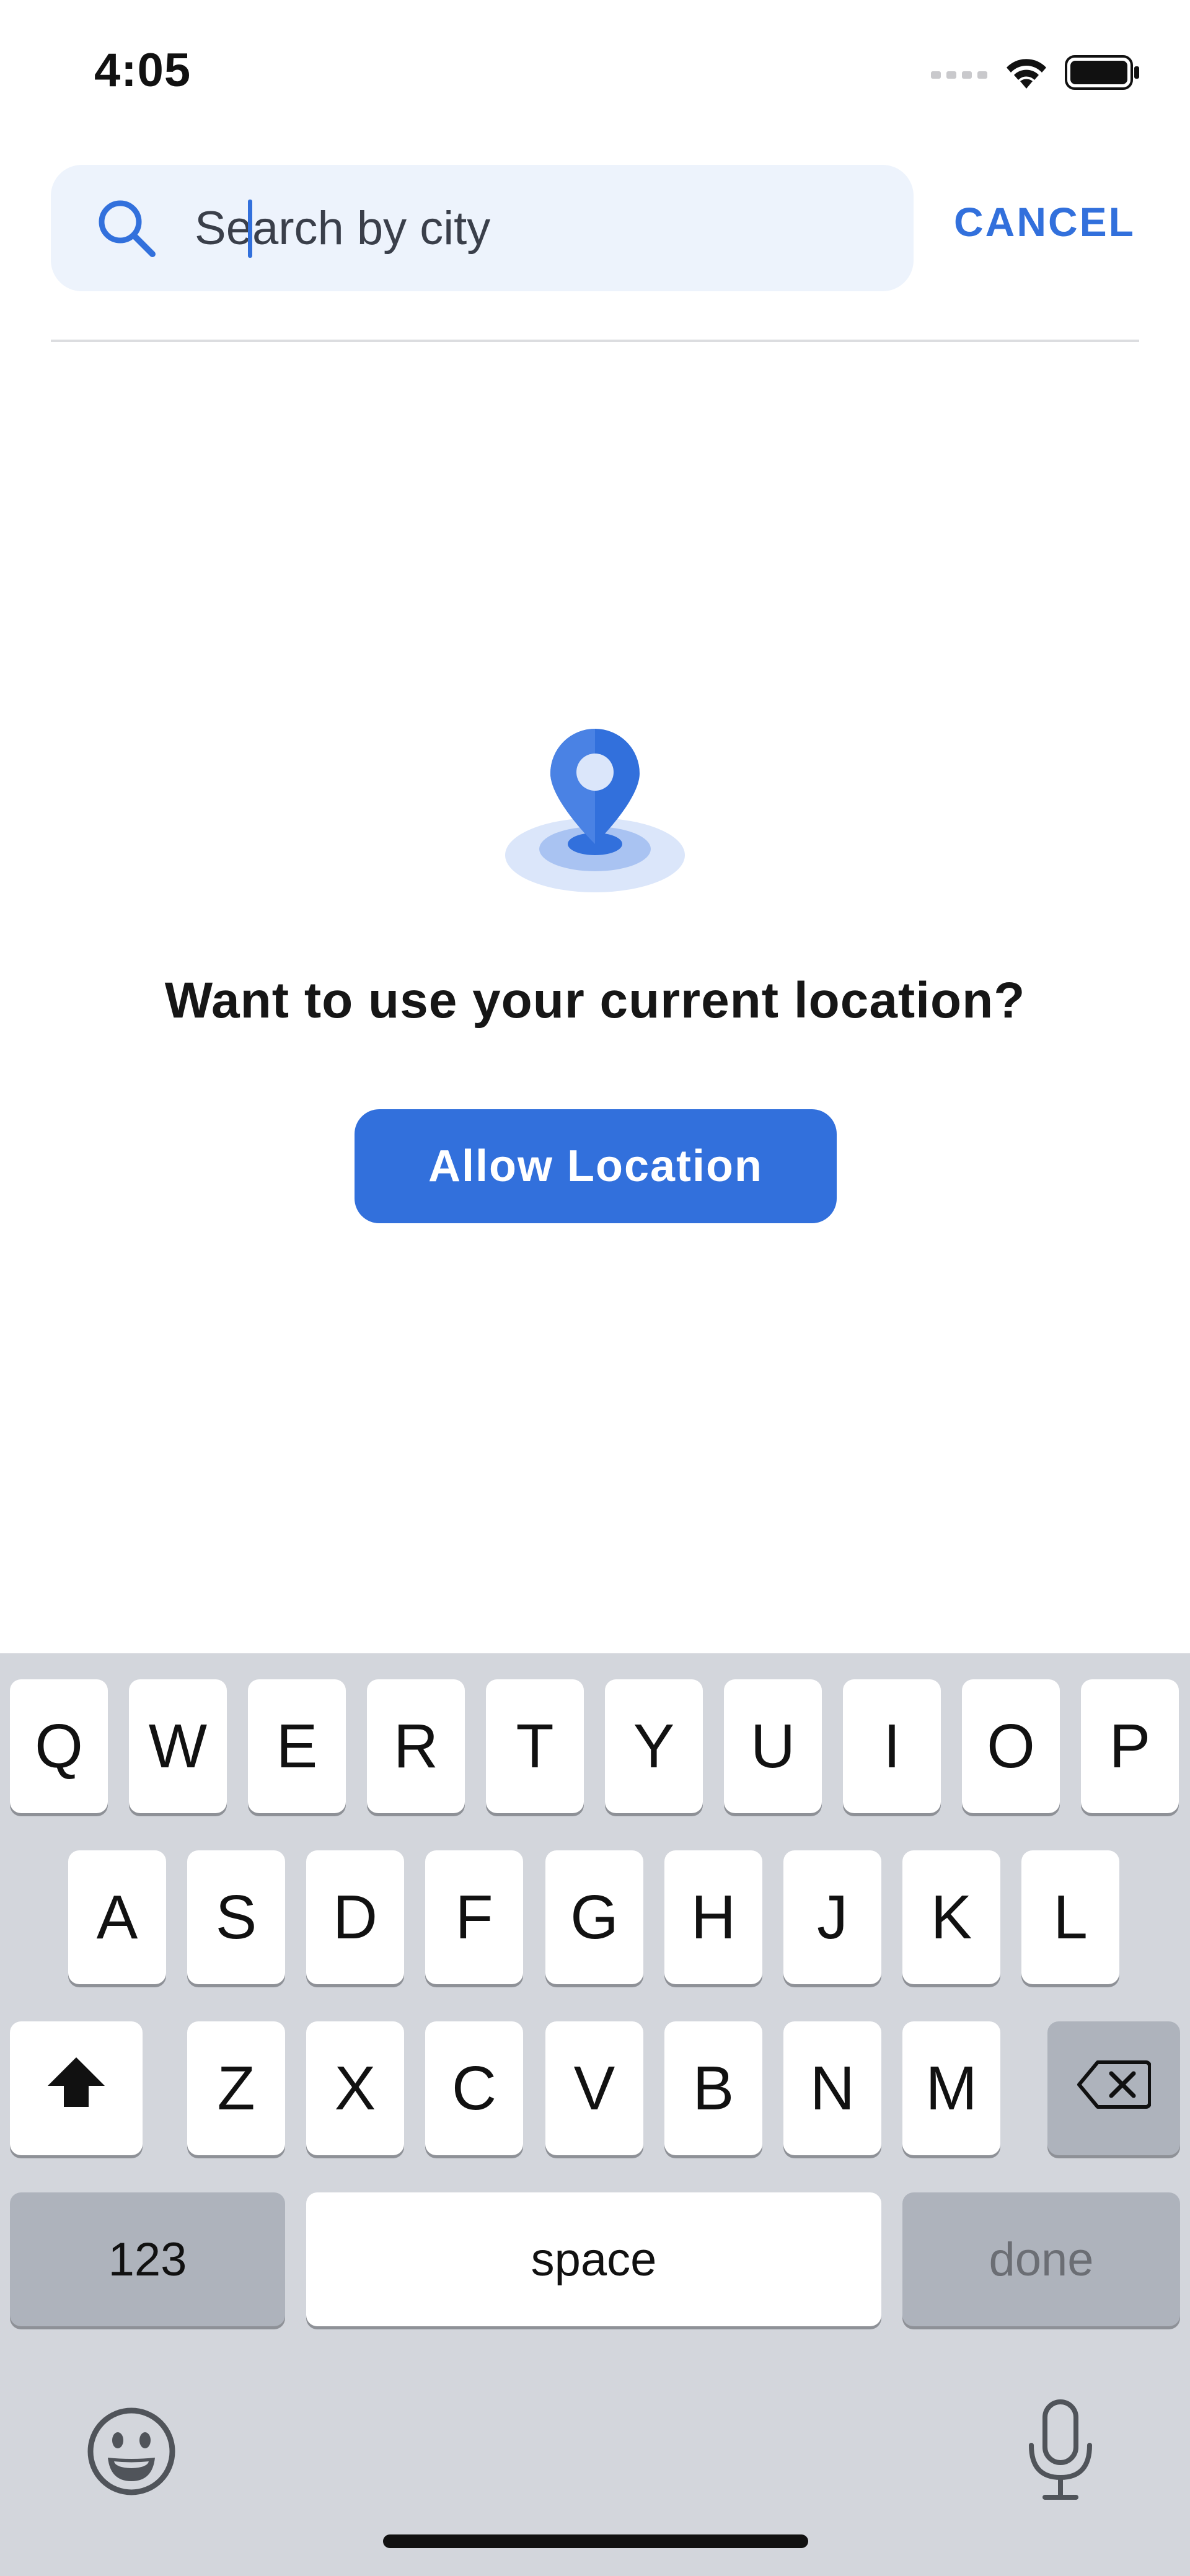 Image resolution: width=1190 pixels, height=2576 pixels. I want to click on key-x: X, so click(355, 2088).